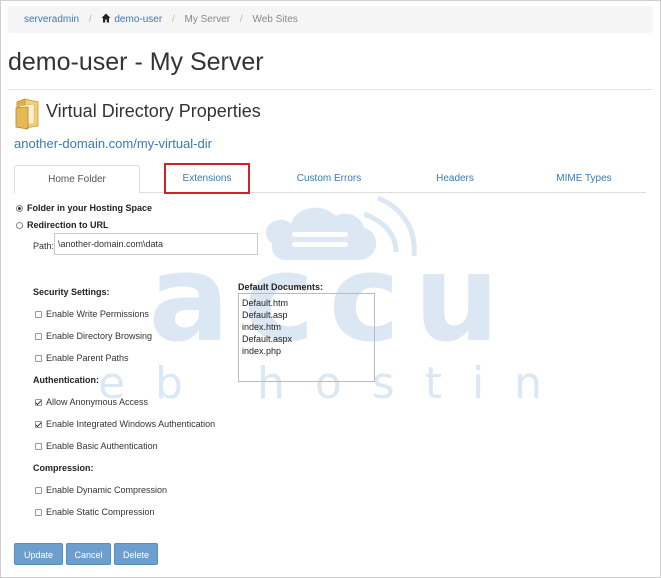 The image size is (661, 578). Describe the element at coordinates (455, 179) in the screenshot. I see `tab-headers: Headers` at that location.